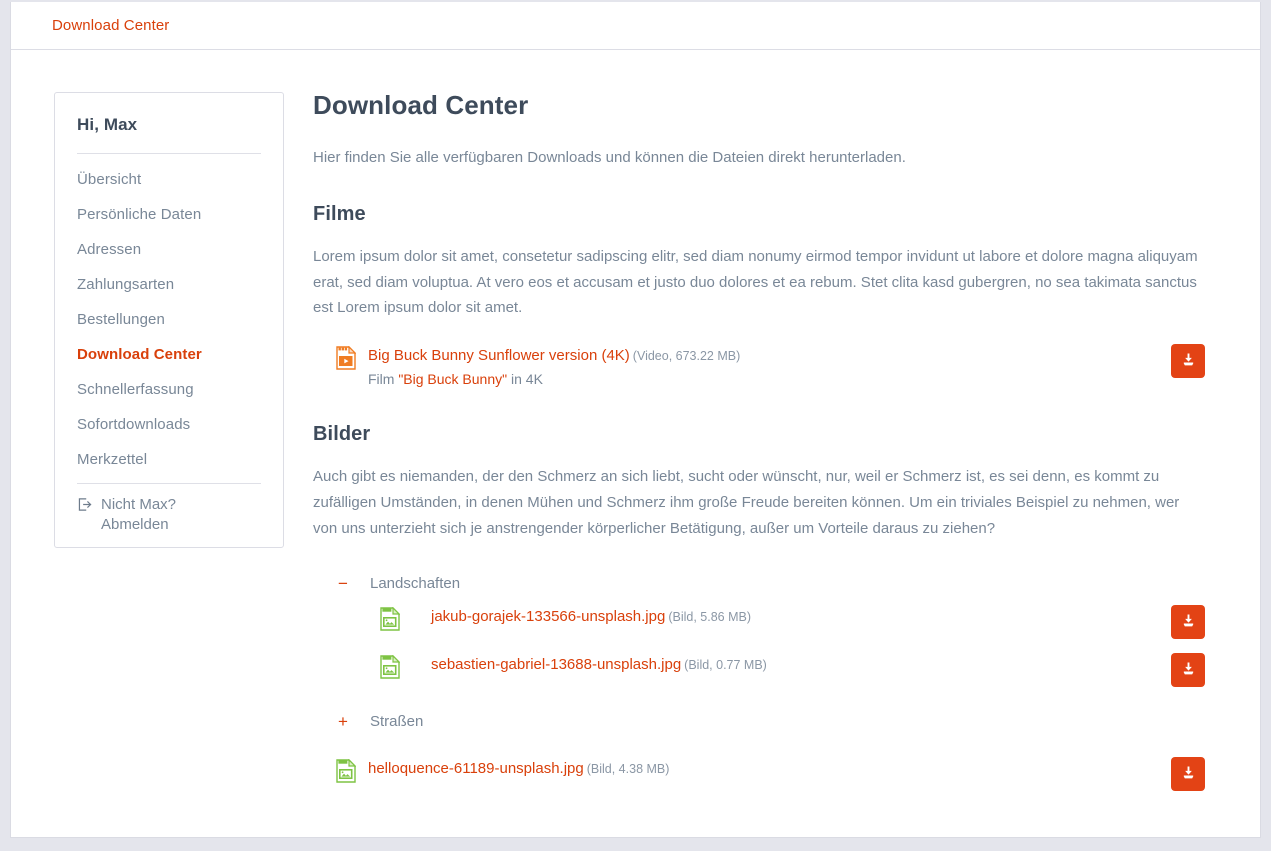 The image size is (1271, 851). Describe the element at coordinates (169, 459) in the screenshot. I see `sidebar-item-merkzettel: Merkzettel` at that location.